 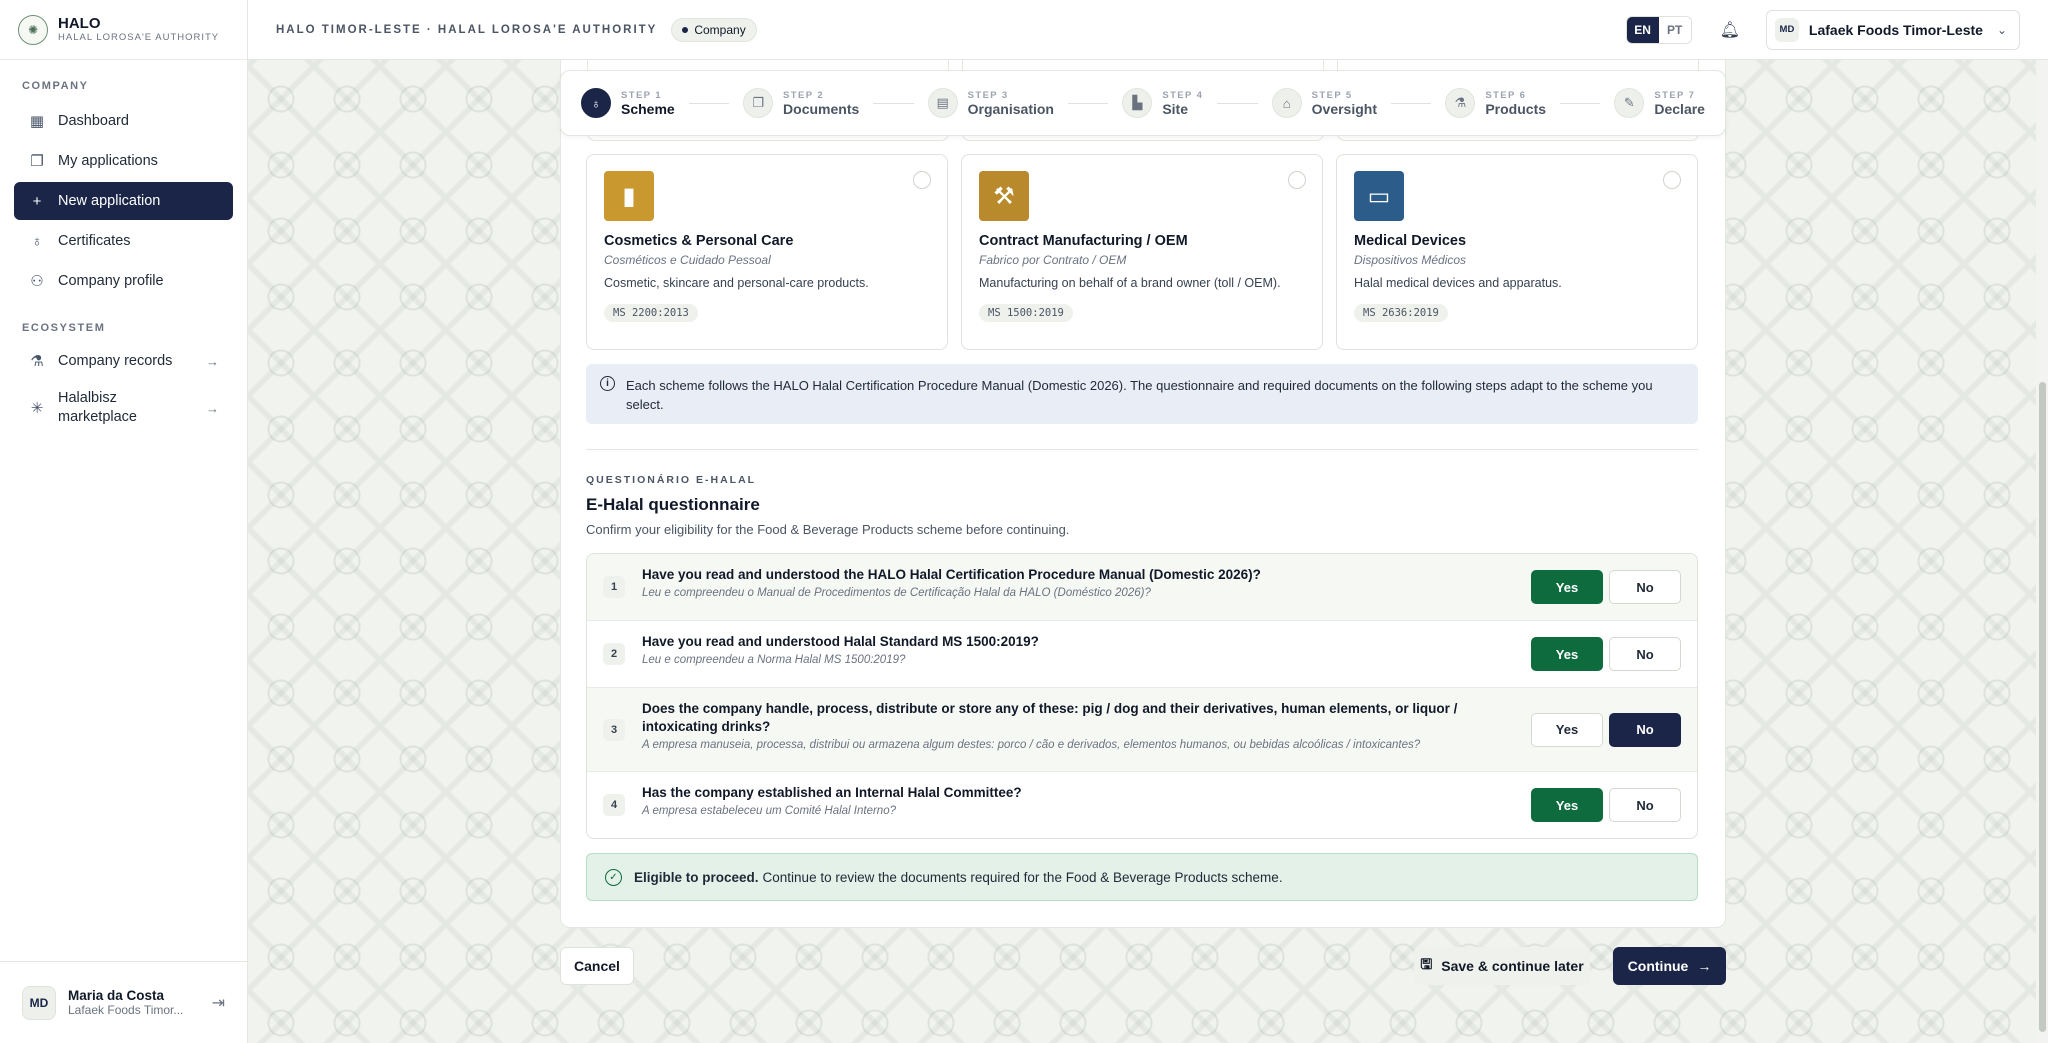 I want to click on sidebar-item-label: Company profile, so click(x=111, y=281).